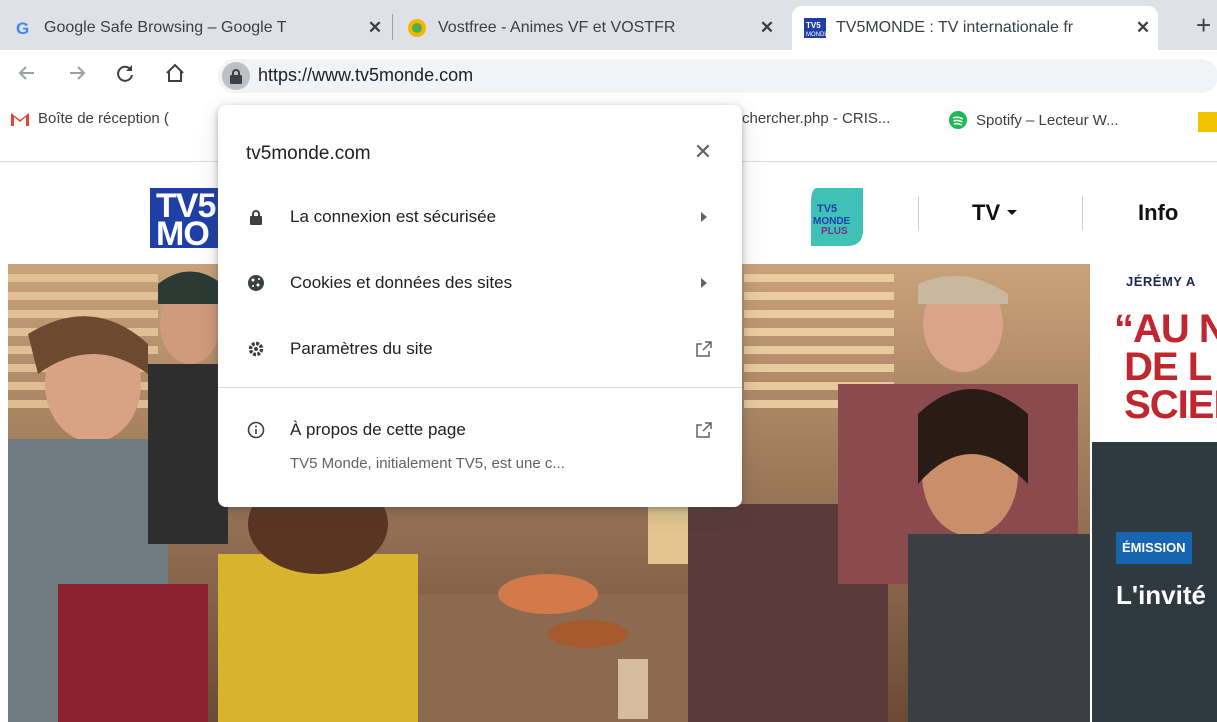  I want to click on connection-secure-row: La connexion est sécurisée, so click(480, 217).